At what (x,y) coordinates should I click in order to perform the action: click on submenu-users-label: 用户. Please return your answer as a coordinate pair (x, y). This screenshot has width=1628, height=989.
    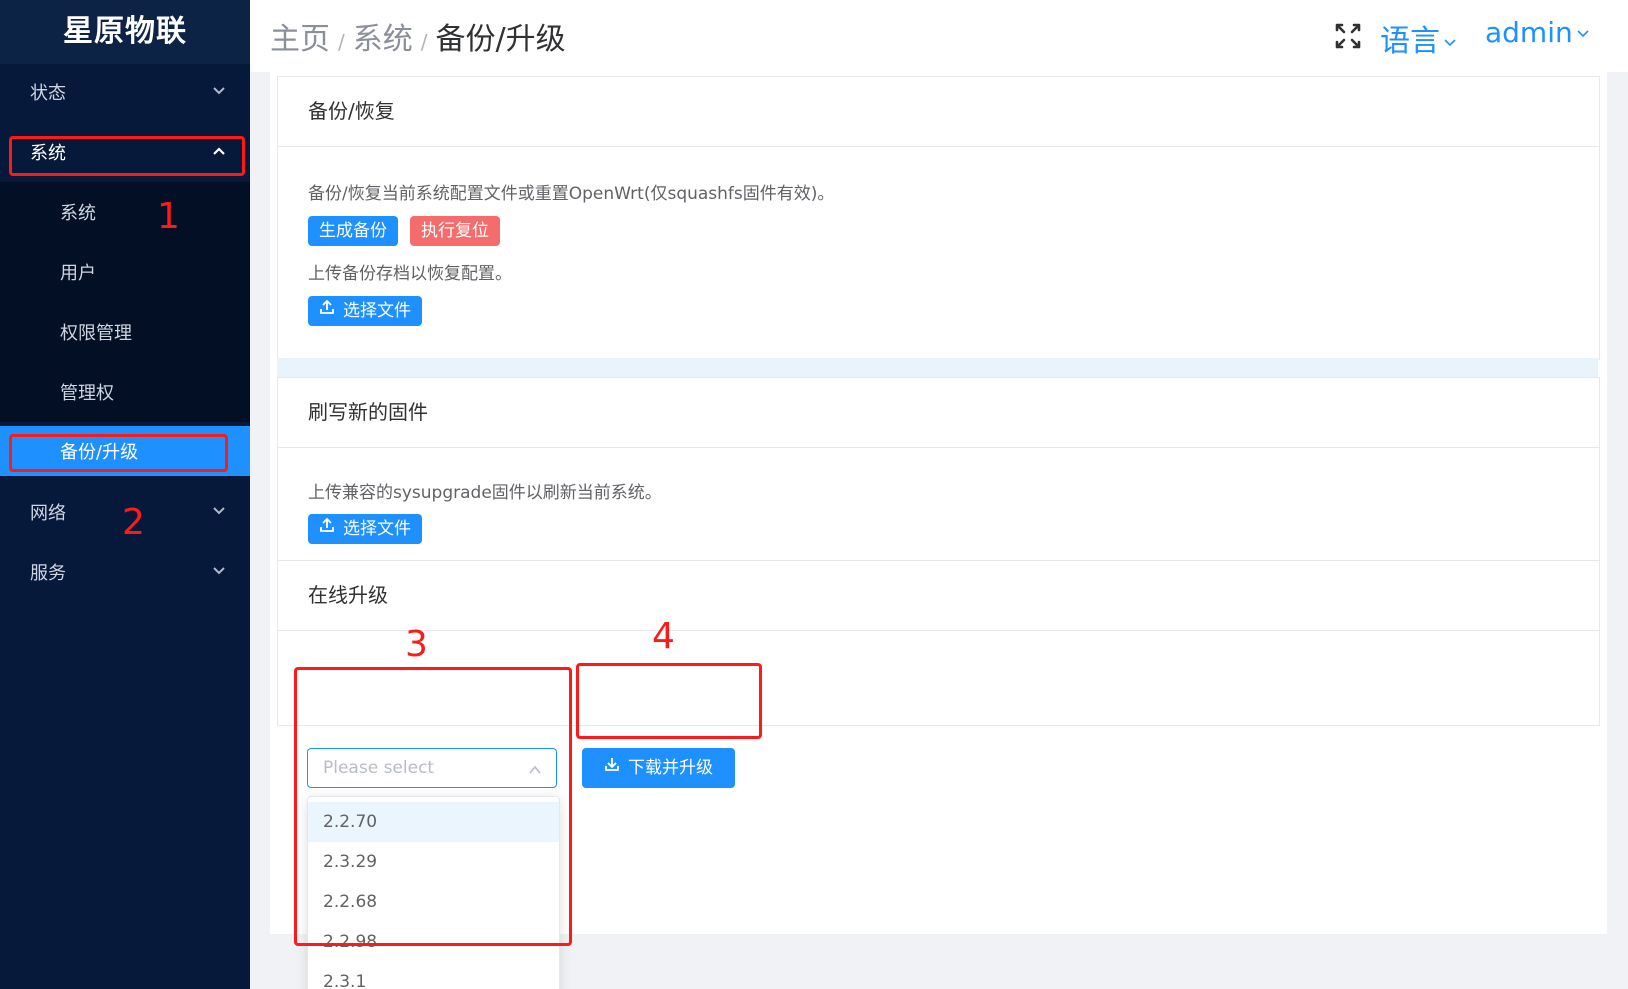
    Looking at the image, I should click on (78, 273).